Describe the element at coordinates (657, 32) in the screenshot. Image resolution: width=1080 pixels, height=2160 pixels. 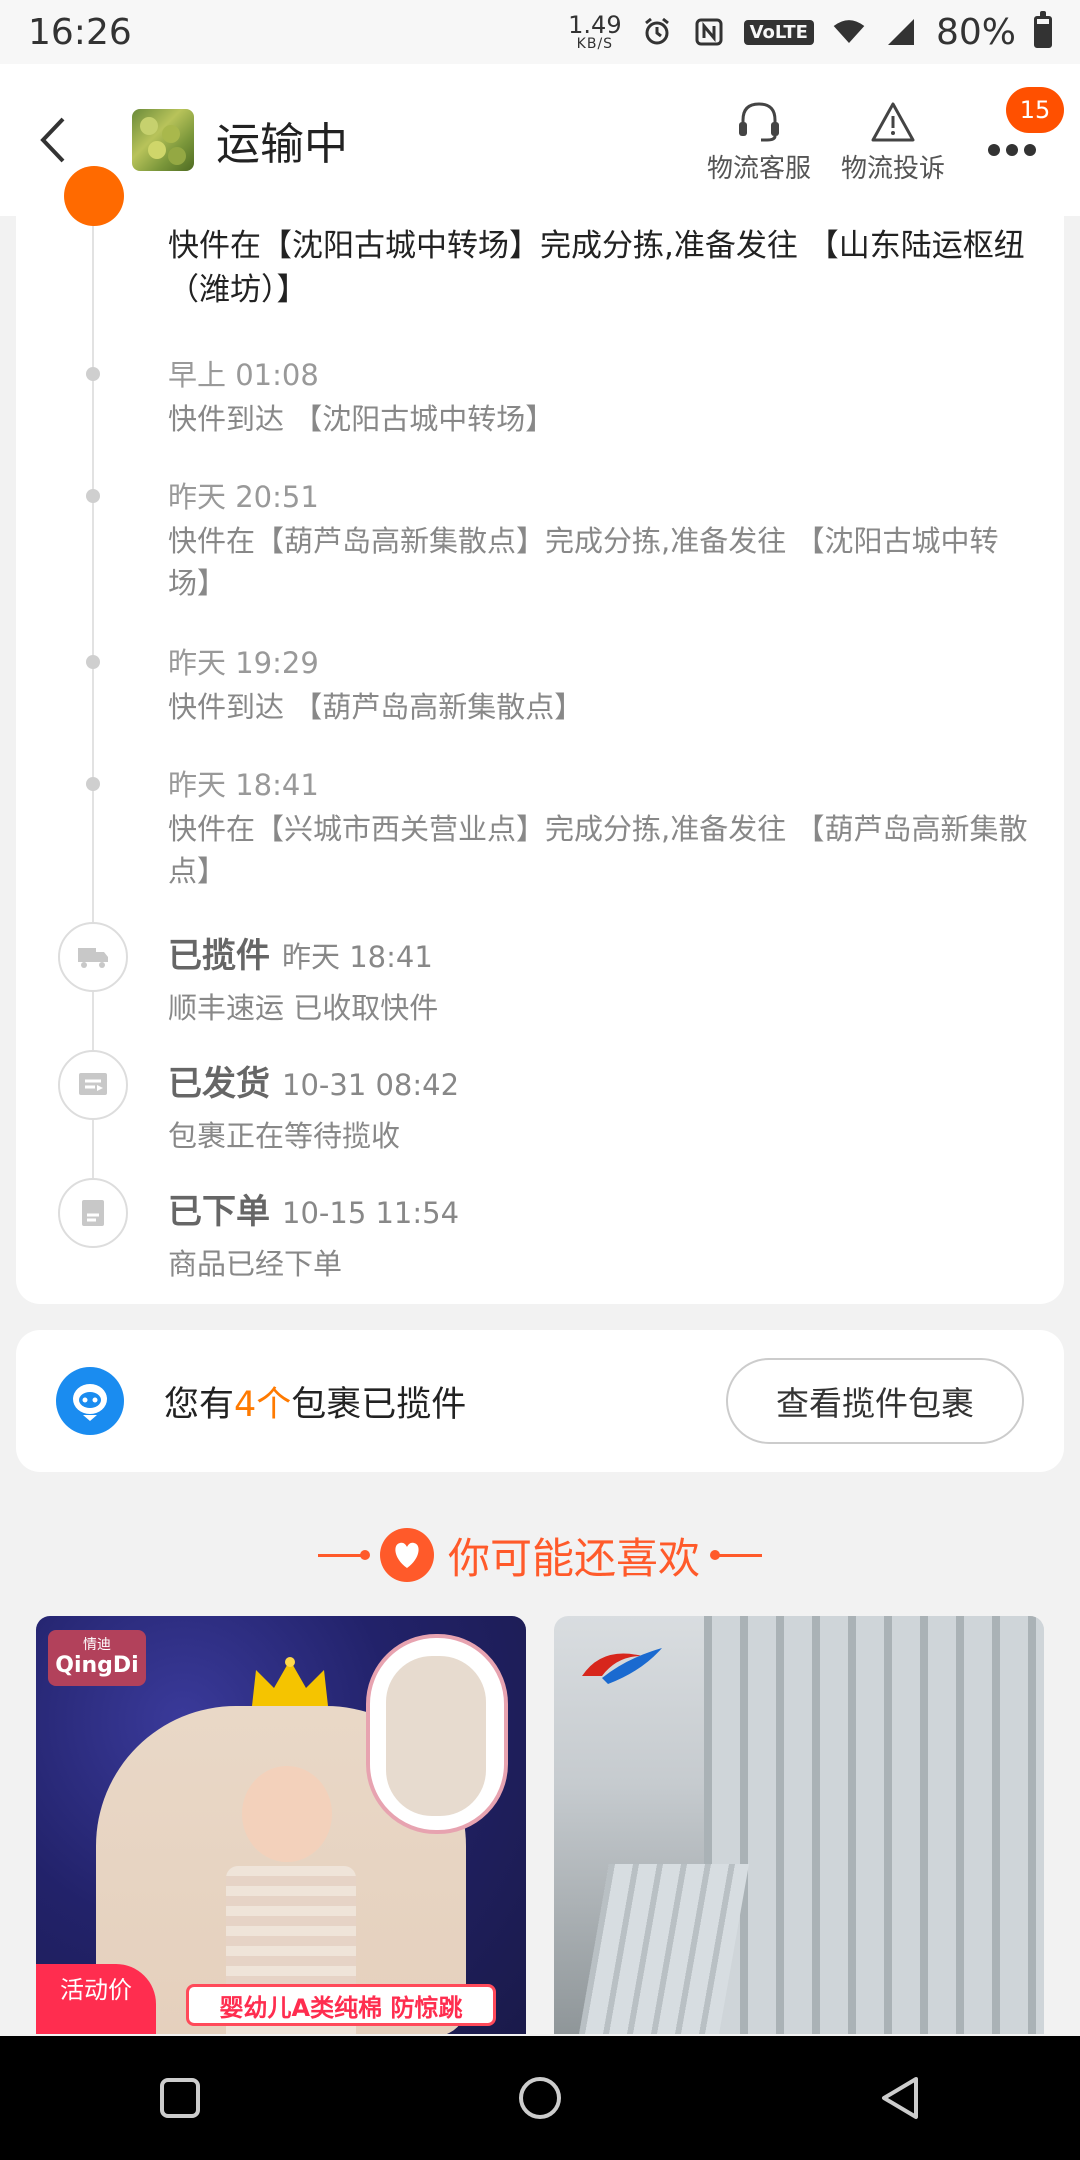
I see `alarm-icon` at that location.